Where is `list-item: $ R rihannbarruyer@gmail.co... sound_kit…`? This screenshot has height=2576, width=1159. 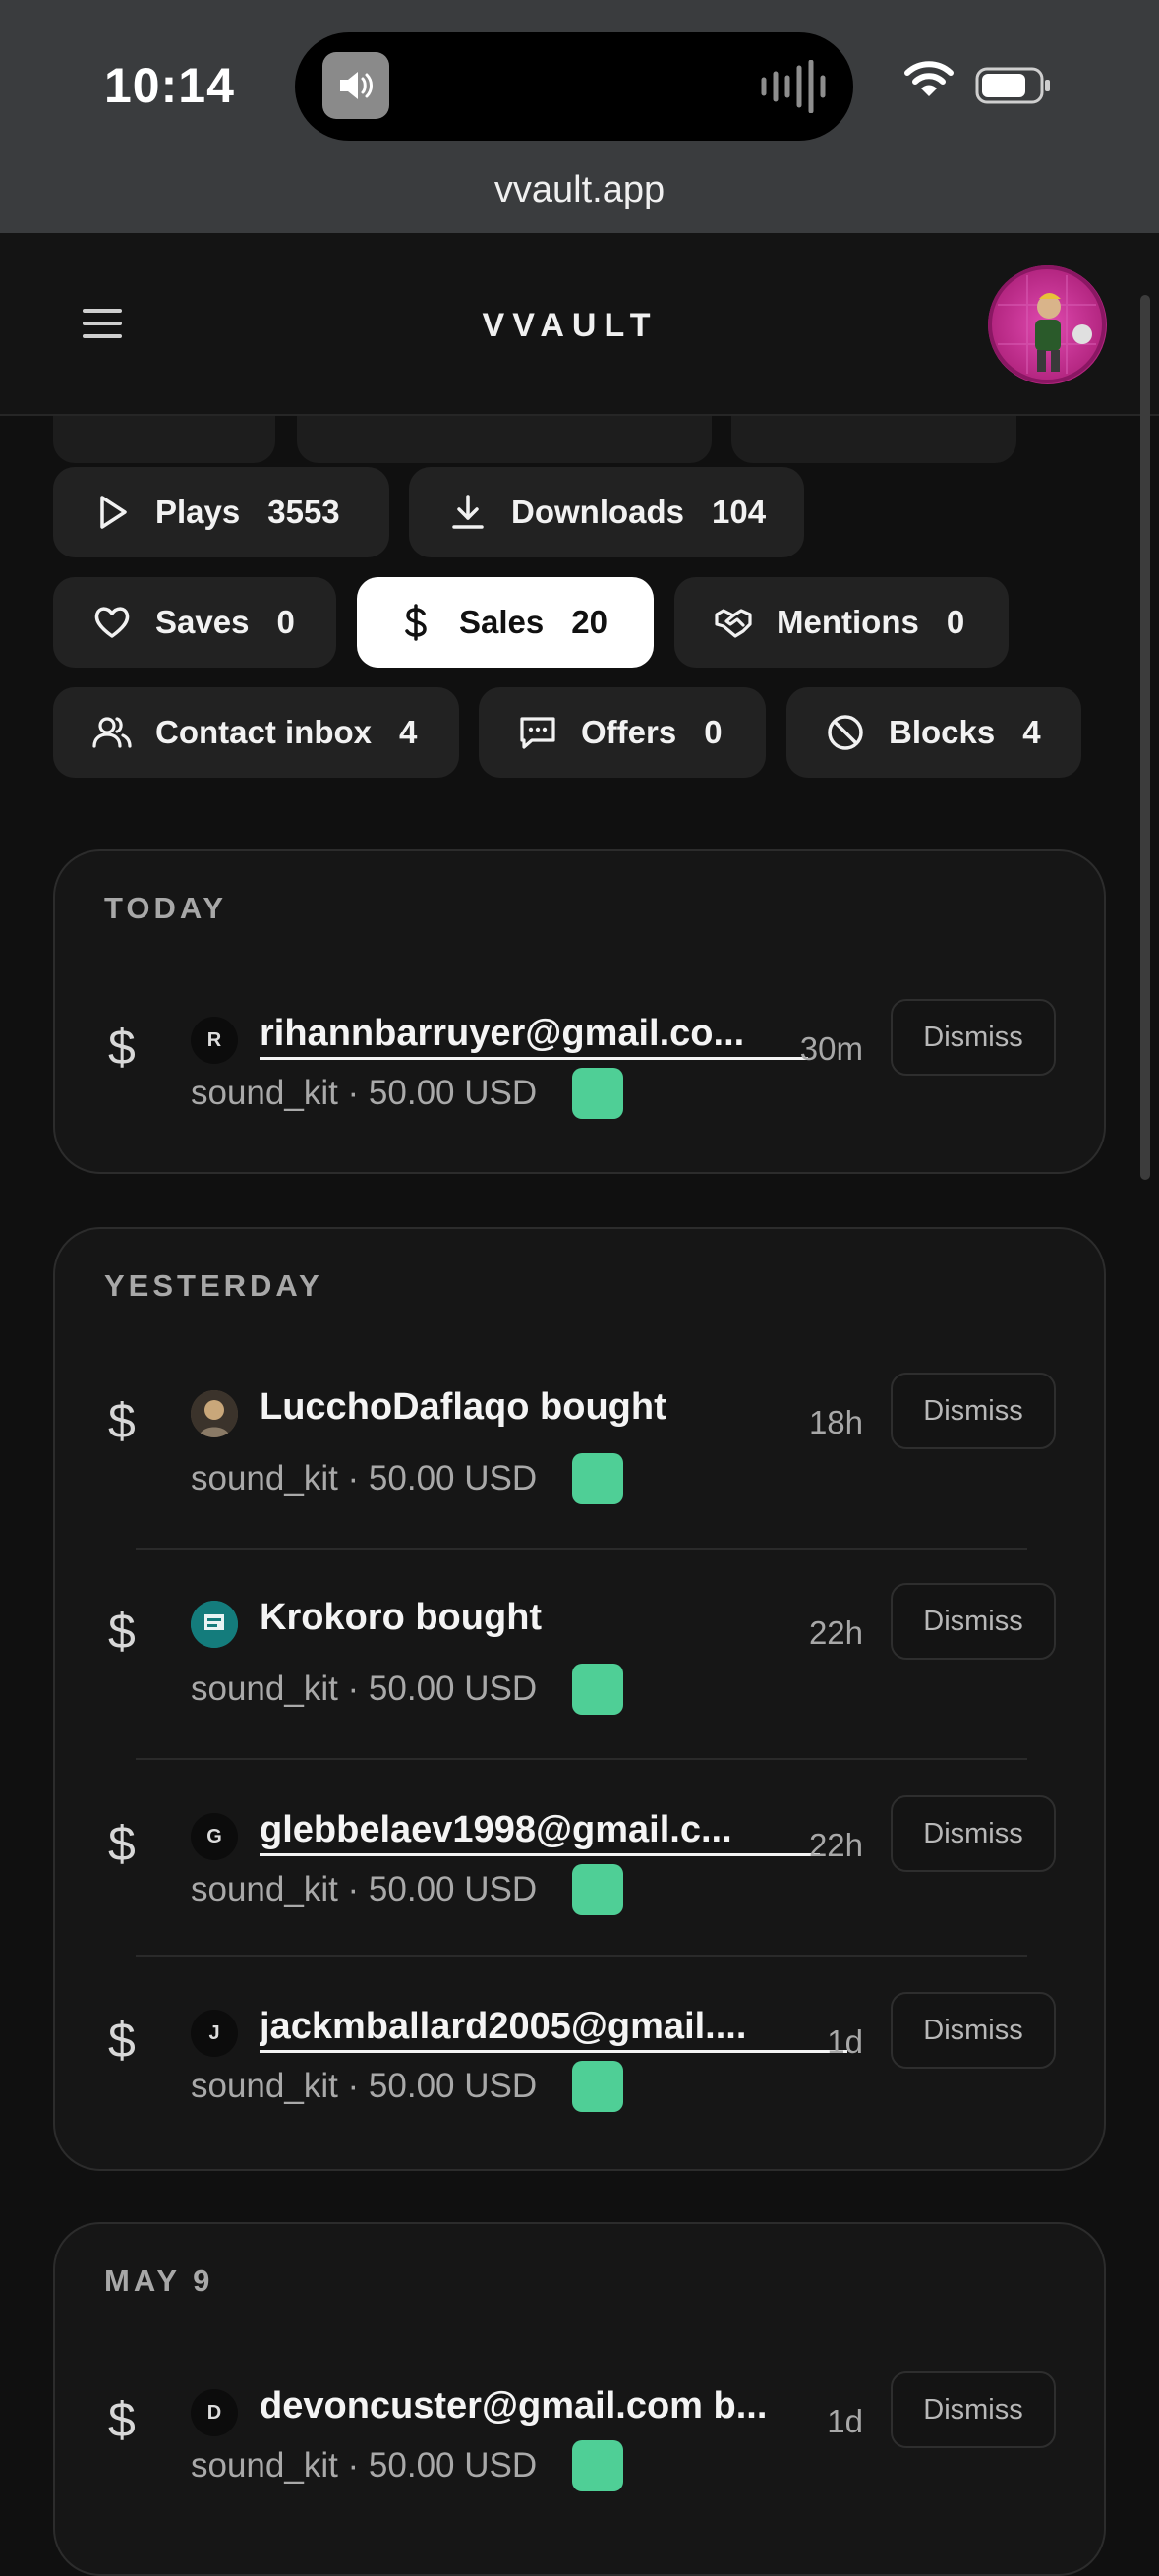 list-item: $ R rihannbarruyer@gmail.co... sound_kit… is located at coordinates (582, 1074).